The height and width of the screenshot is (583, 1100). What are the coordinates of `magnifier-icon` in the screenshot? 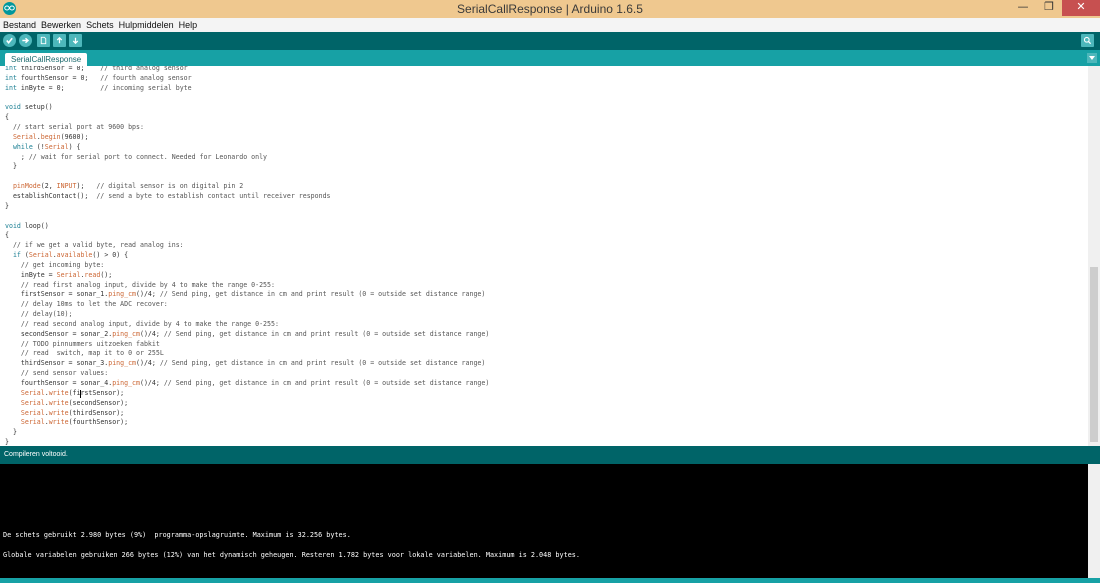 It's located at (1087, 40).